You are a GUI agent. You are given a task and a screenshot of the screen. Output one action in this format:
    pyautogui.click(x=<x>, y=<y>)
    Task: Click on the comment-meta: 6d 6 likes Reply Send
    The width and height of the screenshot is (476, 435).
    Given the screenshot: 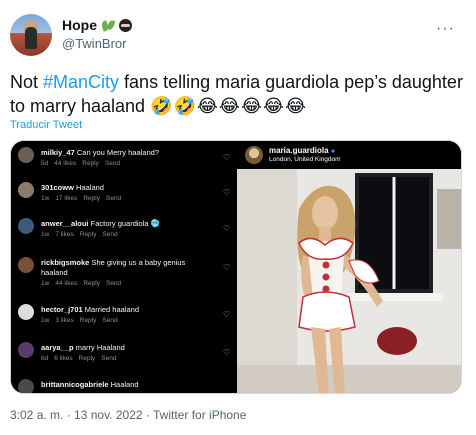 What is the action you would take?
    pyautogui.click(x=81, y=358)
    